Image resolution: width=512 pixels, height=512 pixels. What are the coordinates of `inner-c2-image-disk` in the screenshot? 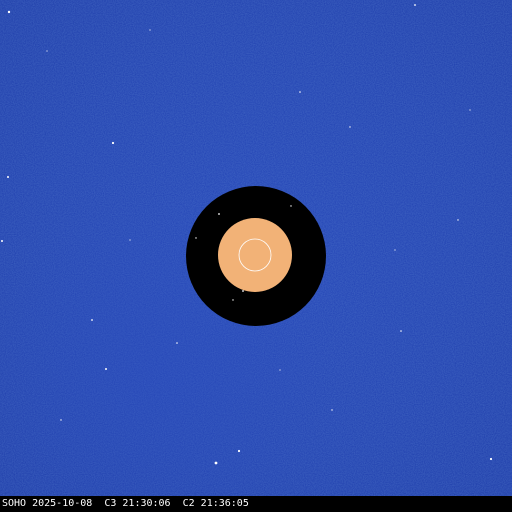 It's located at (255, 255).